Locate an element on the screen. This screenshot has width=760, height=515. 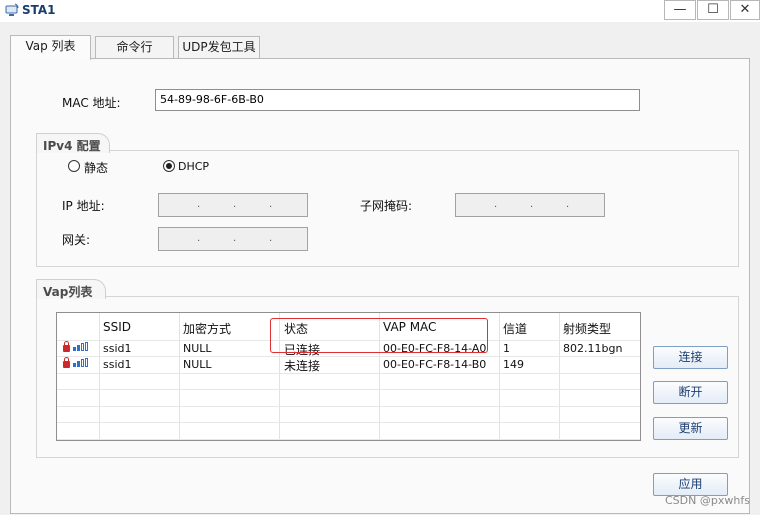
minimize-button: — is located at coordinates (680, 10).